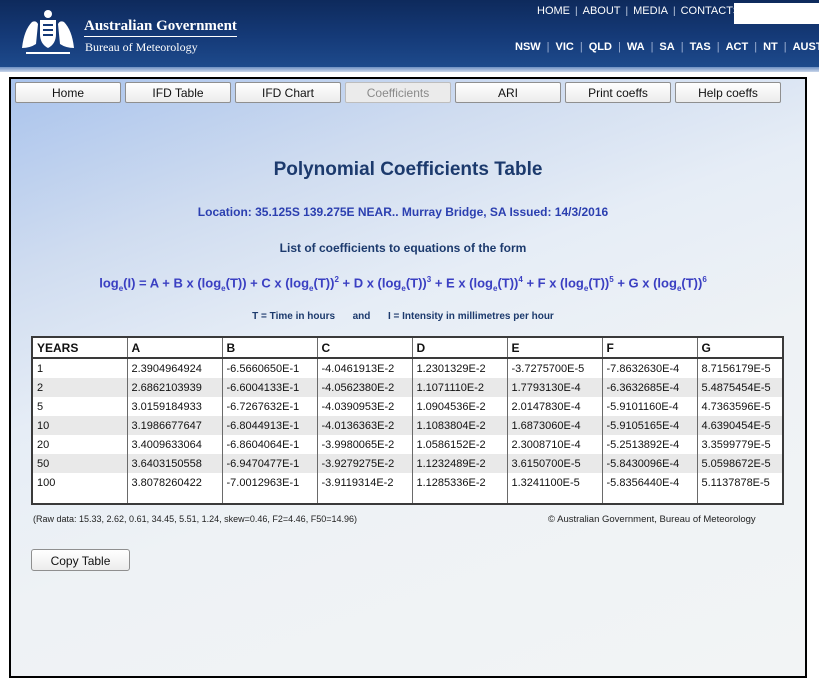 This screenshot has height=684, width=819. Describe the element at coordinates (600, 47) in the screenshot. I see `state-link-qld: QLD` at that location.